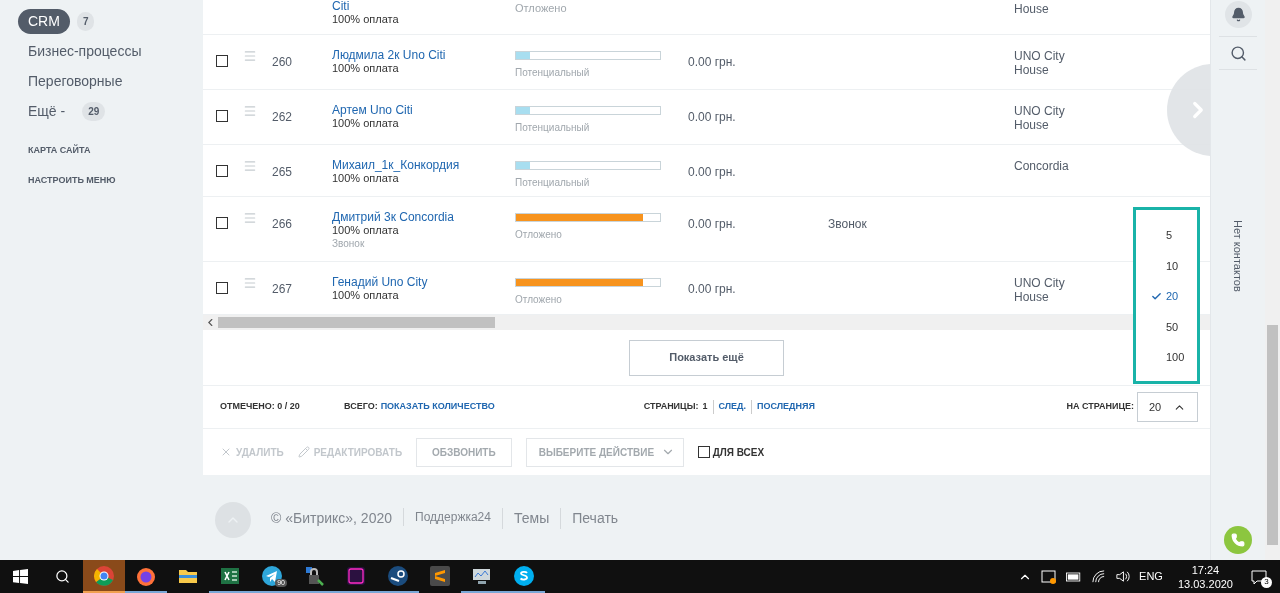  Describe the element at coordinates (1205, 583) in the screenshot. I see `clock-date: 13.03.2020` at that location.